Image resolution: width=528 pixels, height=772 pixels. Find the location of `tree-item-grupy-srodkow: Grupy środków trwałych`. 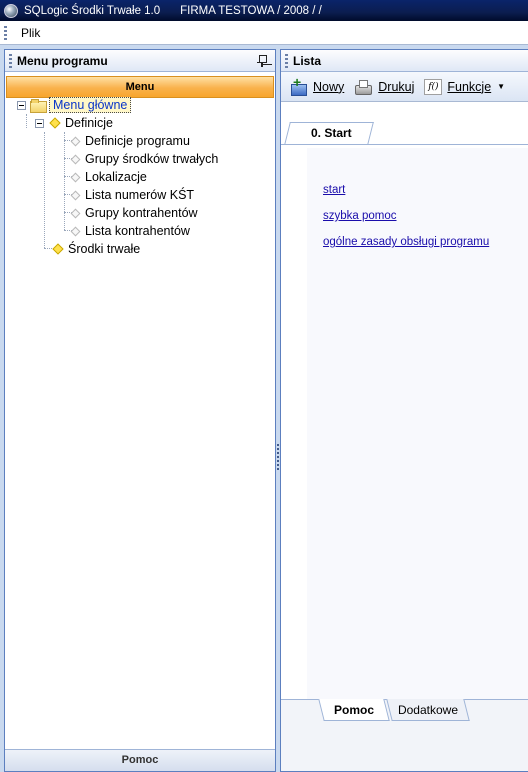

tree-item-grupy-srodkow: Grupy środków trwałych is located at coordinates (143, 159).